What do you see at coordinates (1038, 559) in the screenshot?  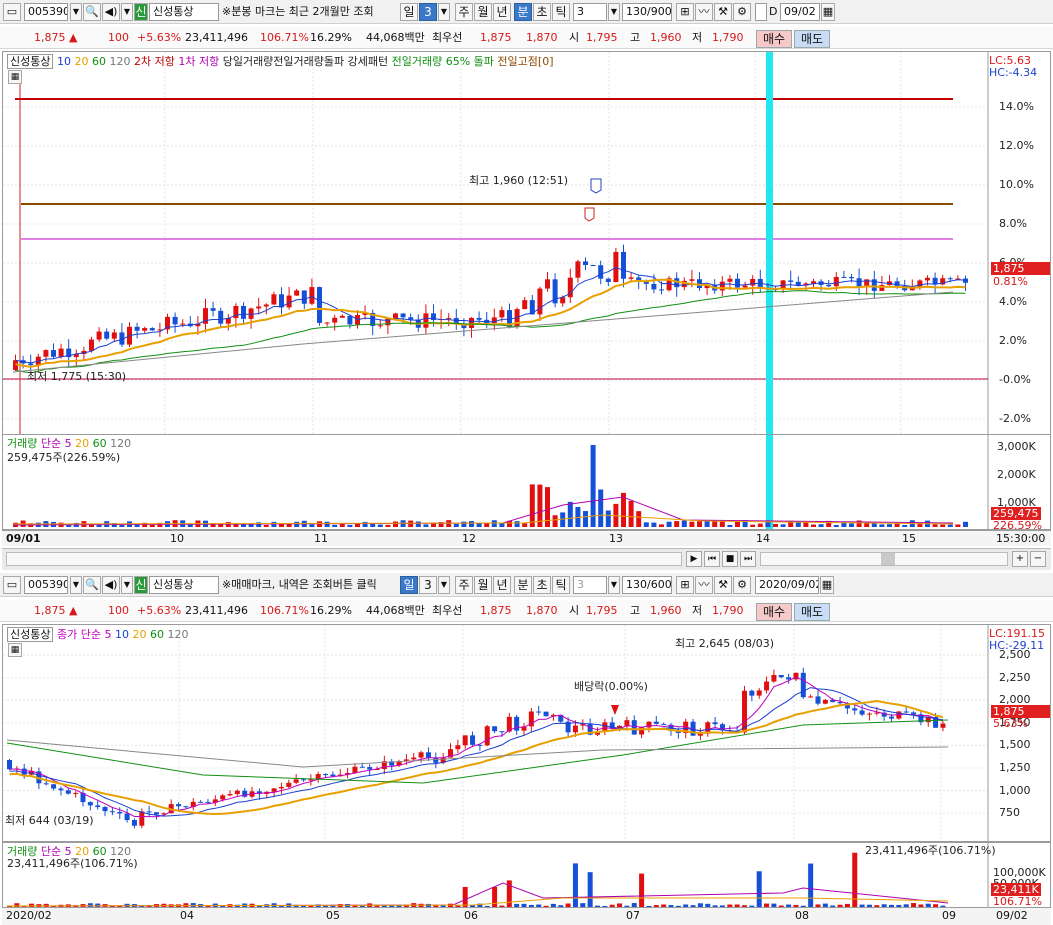 I see `zoom-out-icon: −` at bounding box center [1038, 559].